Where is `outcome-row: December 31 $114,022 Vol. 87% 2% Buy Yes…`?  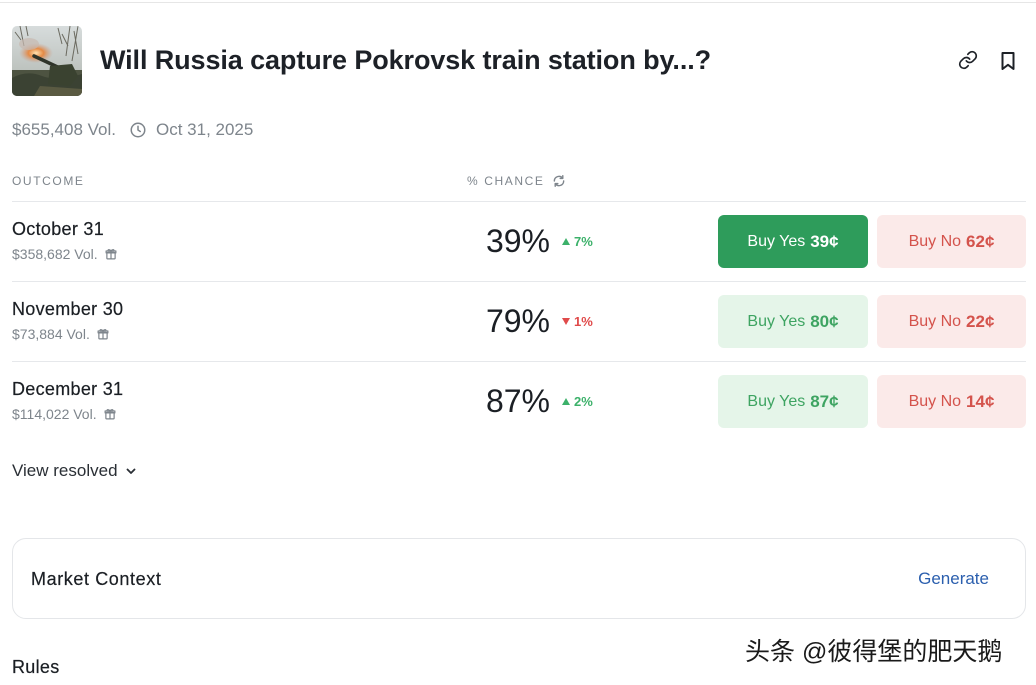 outcome-row: December 31 $114,022 Vol. 87% 2% Buy Yes… is located at coordinates (518, 401).